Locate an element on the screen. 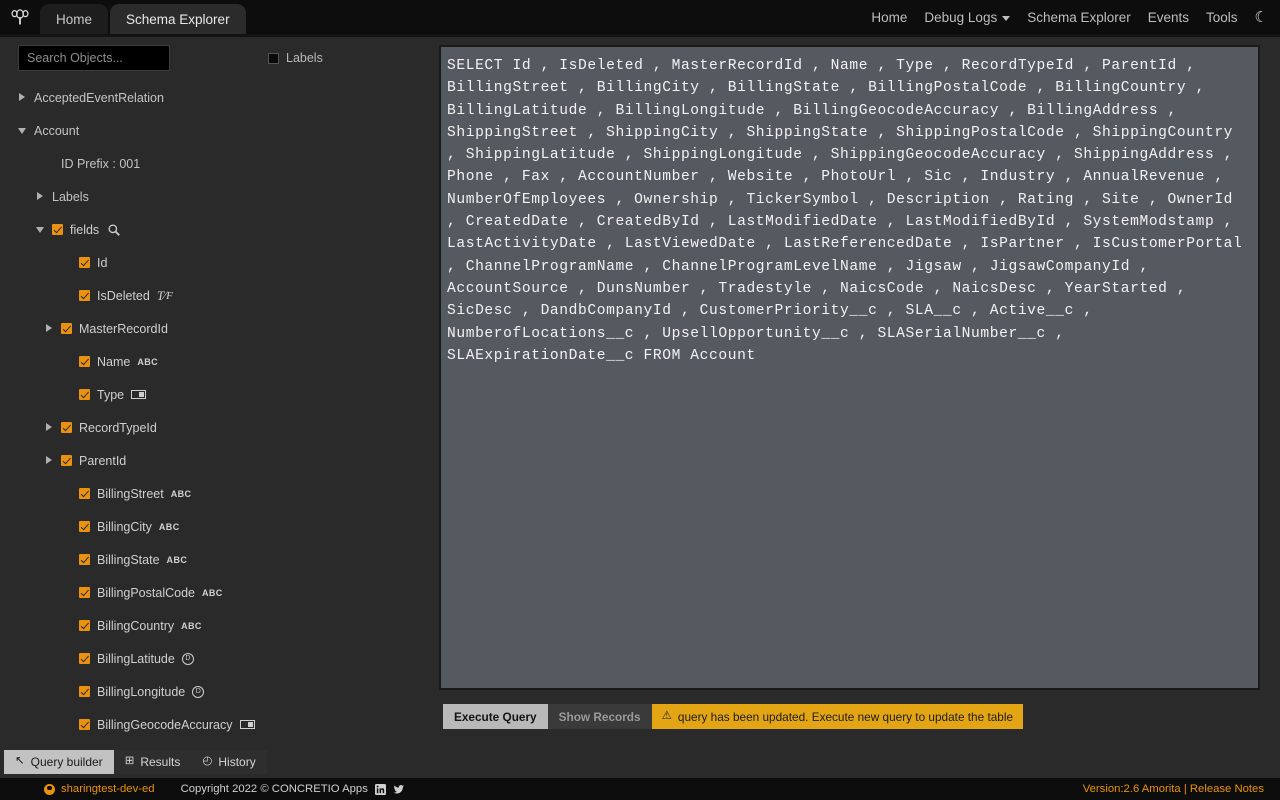 The image size is (1280, 800). text-field-icon: ABC is located at coordinates (169, 526).